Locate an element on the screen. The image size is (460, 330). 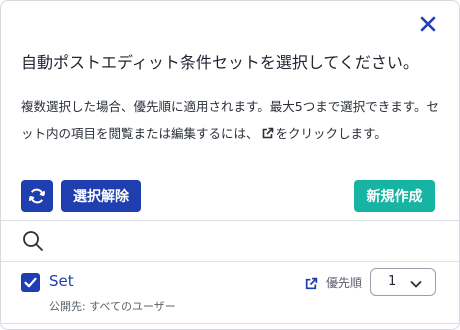
dialog-title: 自動ポストエディット条件セットを選択してください。 is located at coordinates (220, 62).